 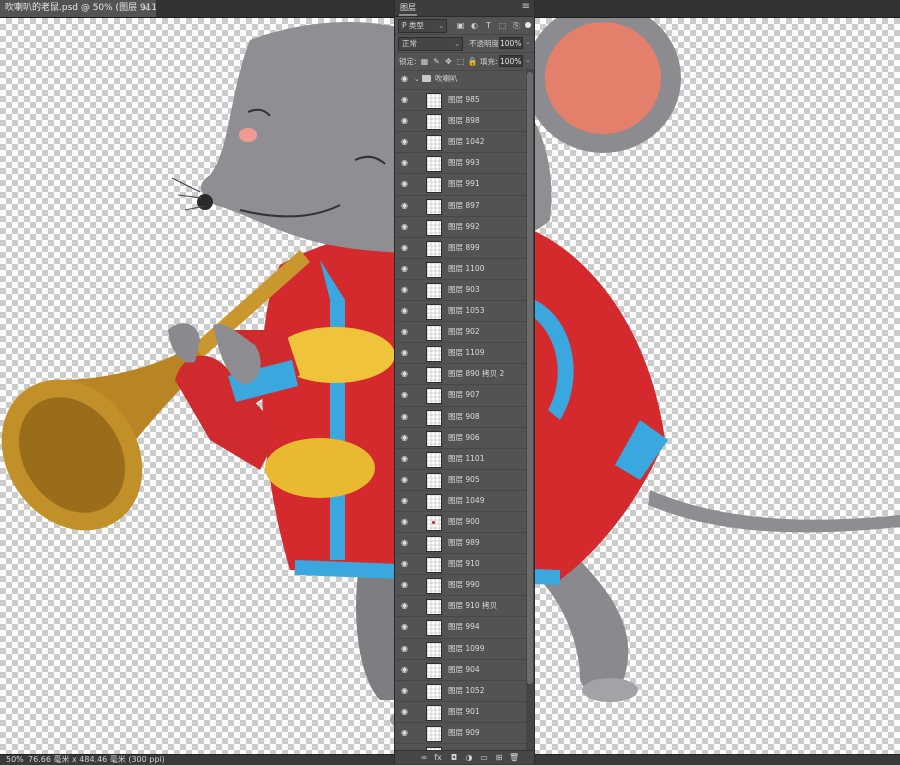 I want to click on layer-row: ◉ 图层 991, so click(x=460, y=185).